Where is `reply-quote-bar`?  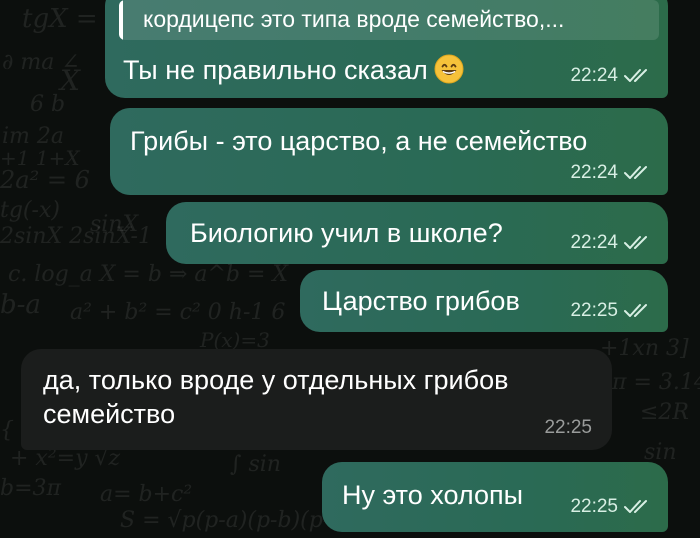
reply-quote-bar is located at coordinates (121, 20).